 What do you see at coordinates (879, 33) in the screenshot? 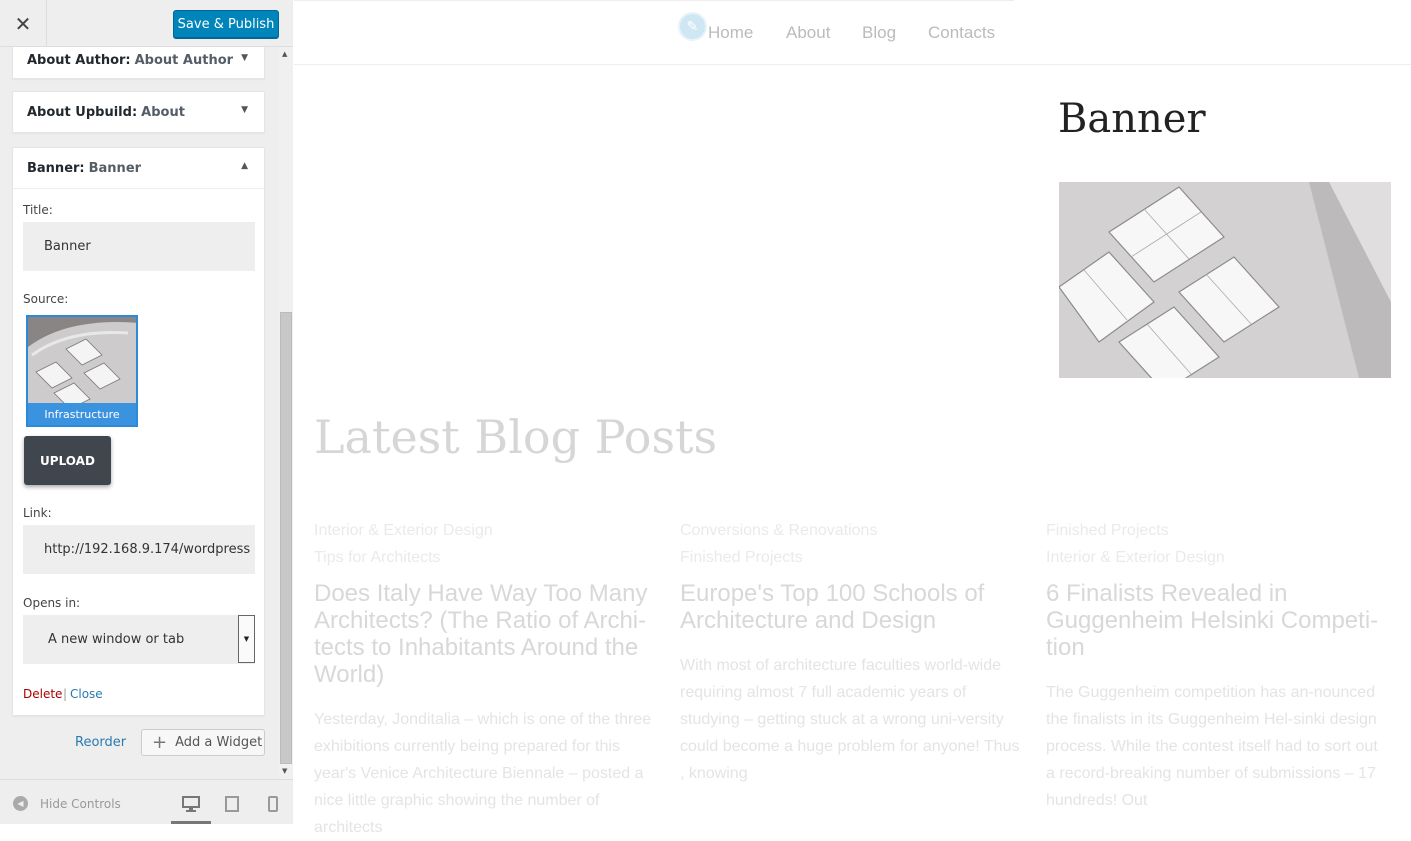
I see `nav-blog: Blog` at bounding box center [879, 33].